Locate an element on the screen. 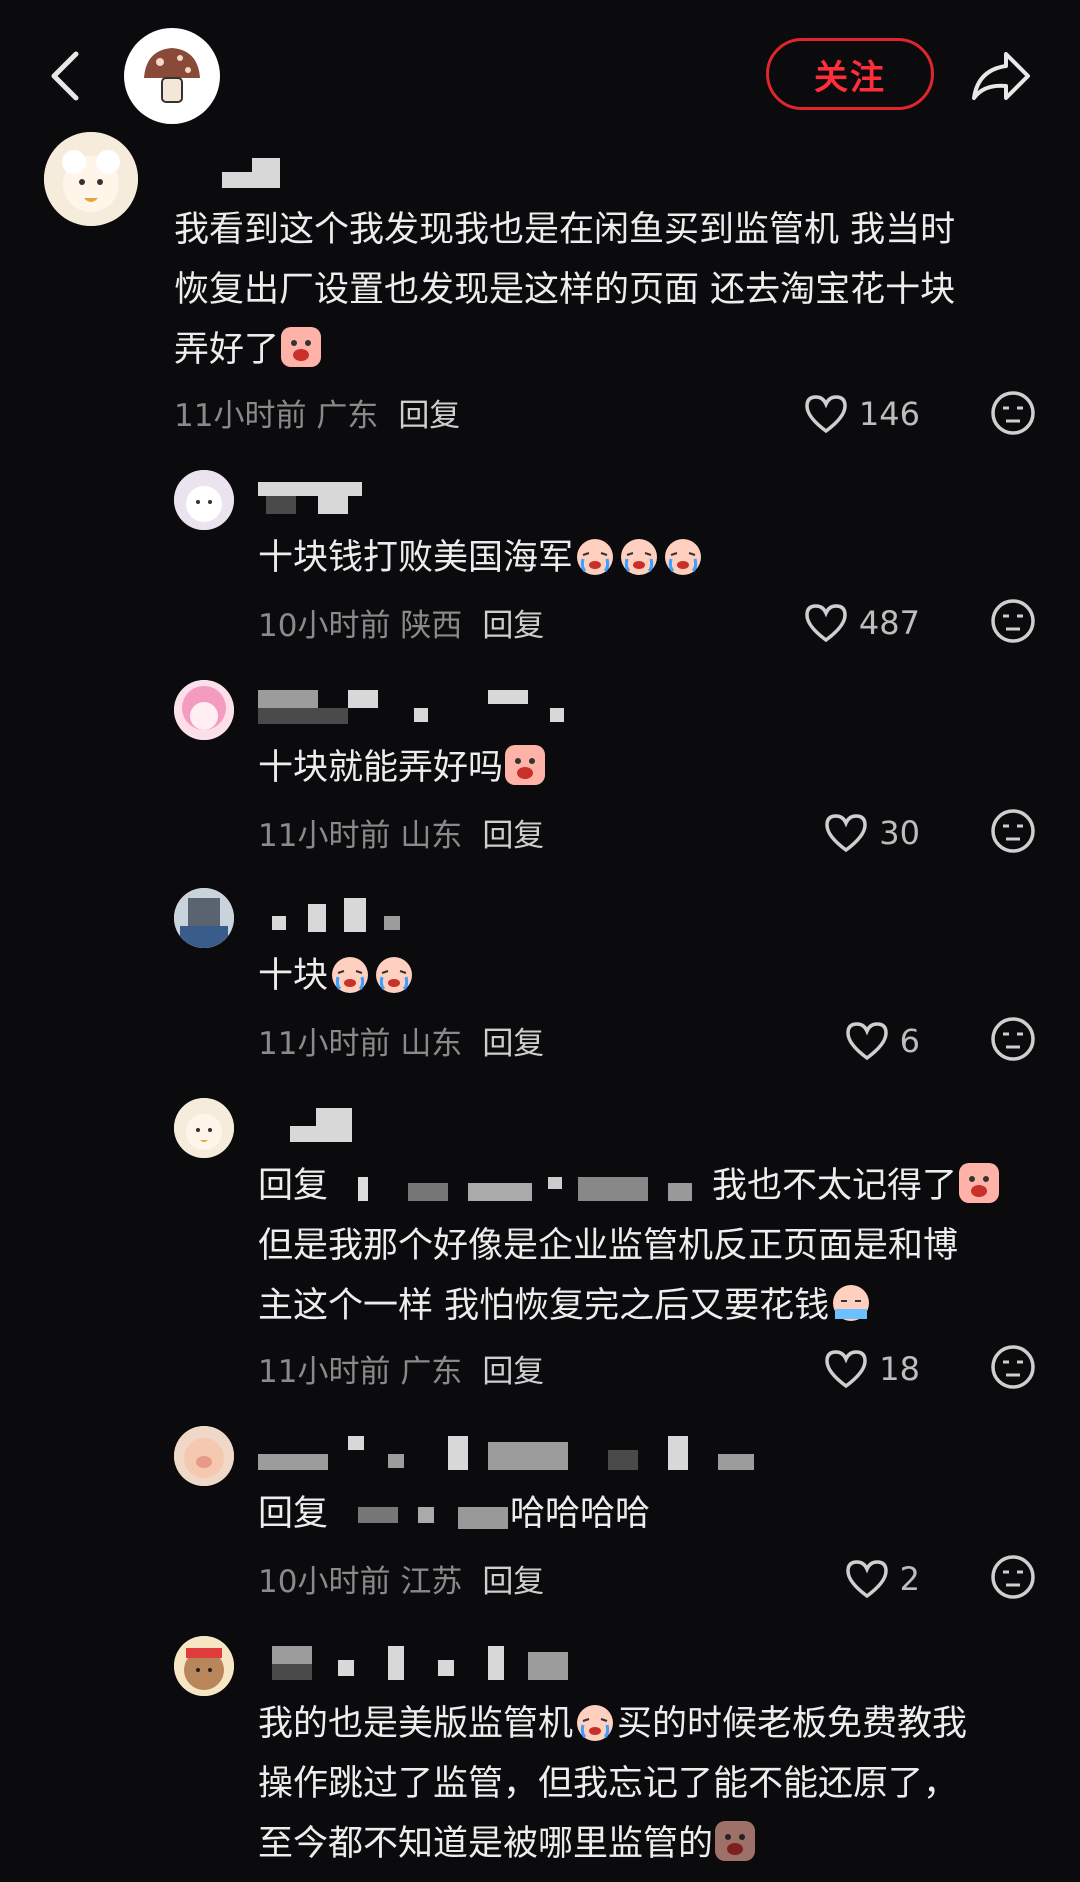 The image size is (1080, 1882). comment-meta: 10小时前 陕西 回复 is located at coordinates (401, 626).